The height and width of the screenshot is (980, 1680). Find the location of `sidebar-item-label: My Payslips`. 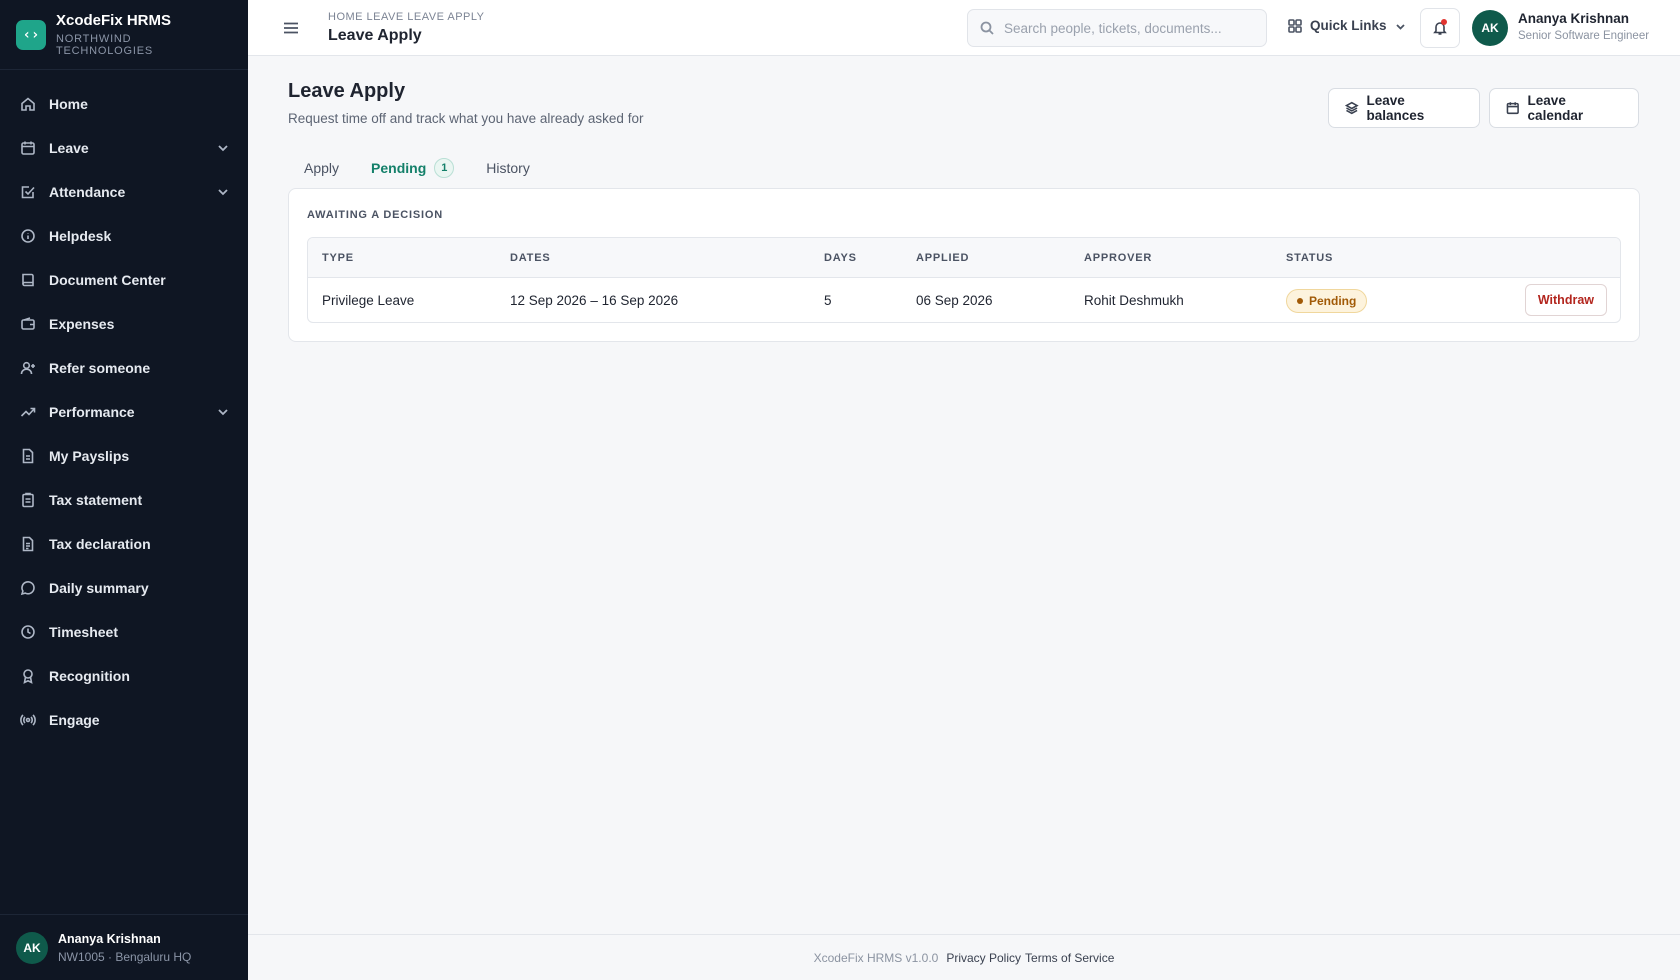

sidebar-item-label: My Payslips is located at coordinates (89, 456).